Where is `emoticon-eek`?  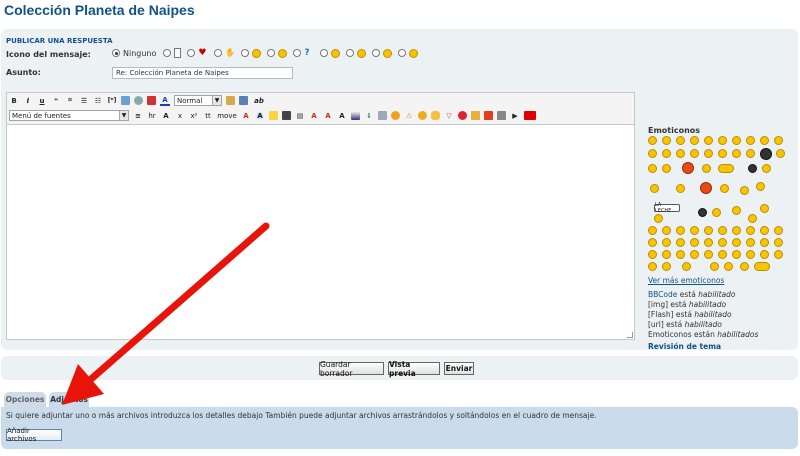
emoticon-eek is located at coordinates (666, 153).